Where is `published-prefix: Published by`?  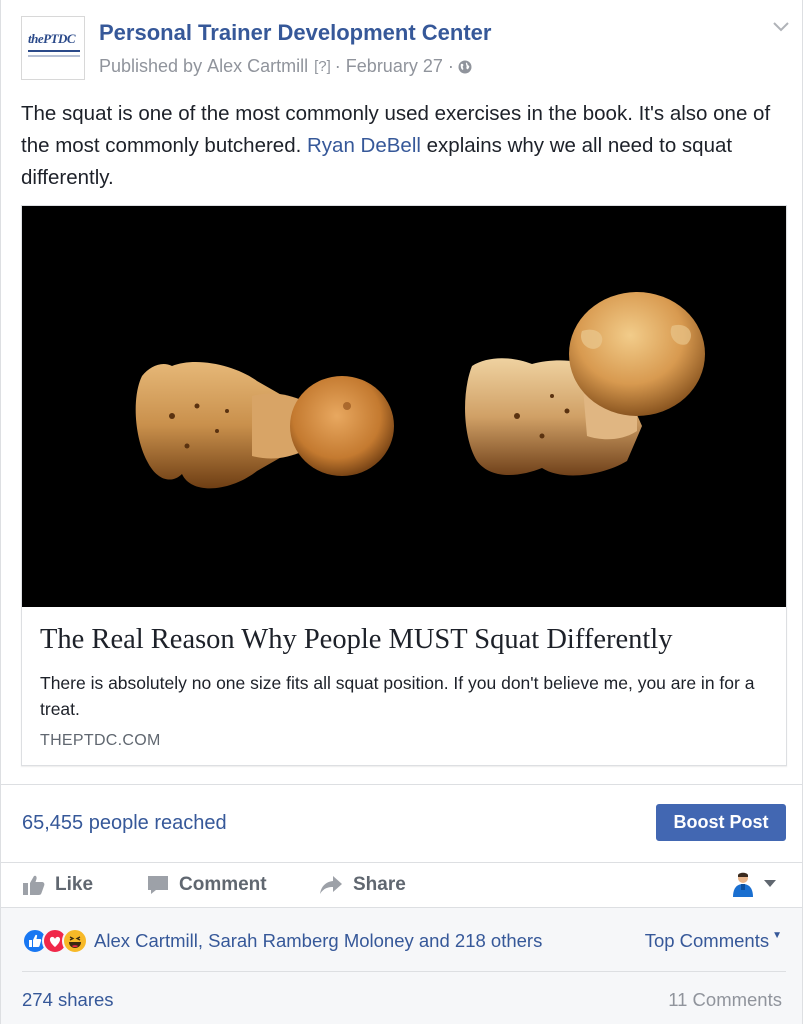
published-prefix: Published by is located at coordinates (151, 66).